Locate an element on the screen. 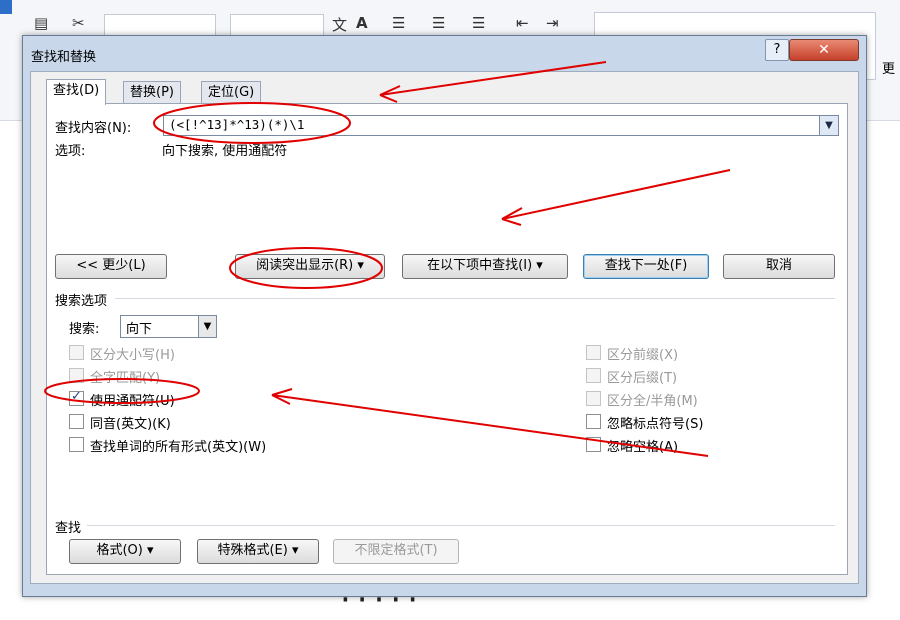  cancel-button: 取消 is located at coordinates (779, 266).